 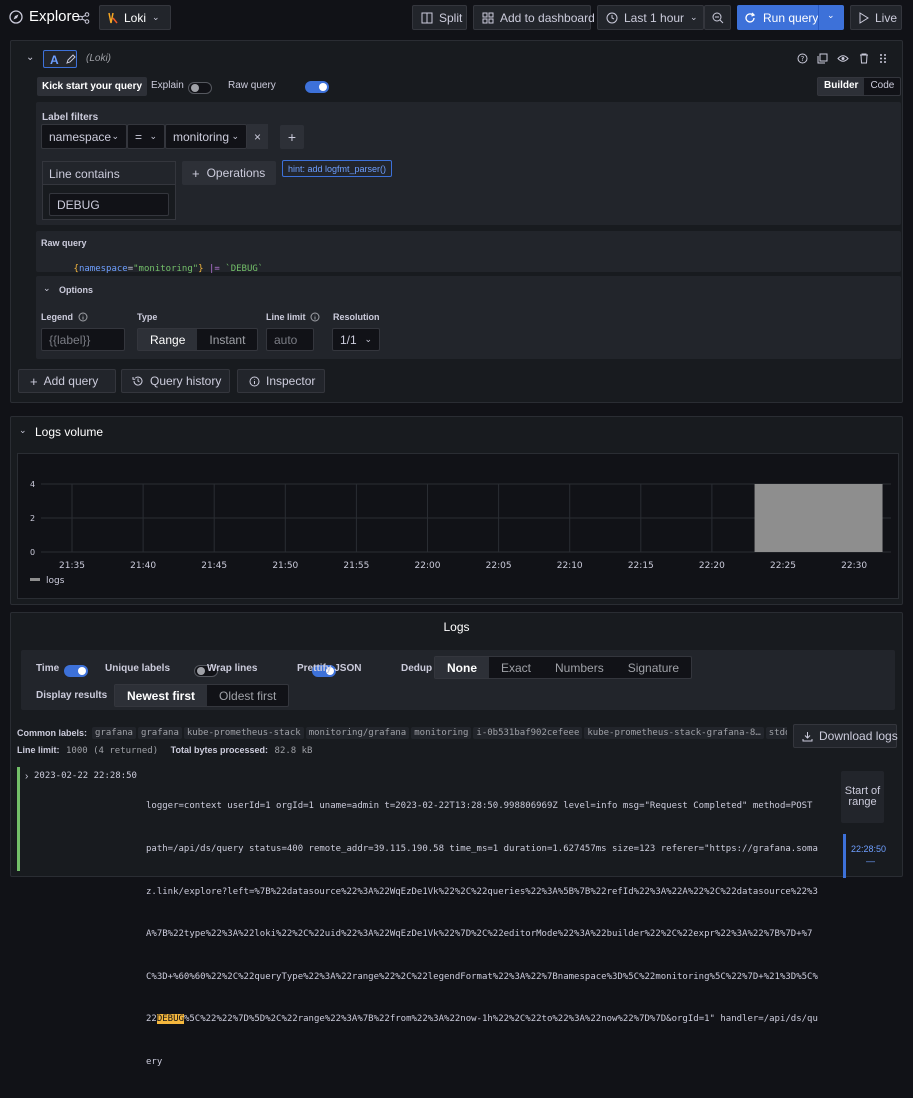 I want to click on zoom-out-icon, so click(x=718, y=18).